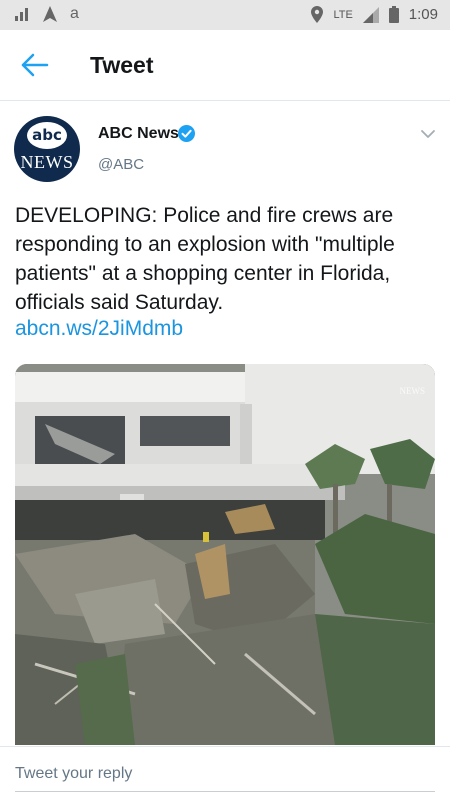  Describe the element at coordinates (47, 135) in the screenshot. I see `avatar-abc-logo: abc` at that location.